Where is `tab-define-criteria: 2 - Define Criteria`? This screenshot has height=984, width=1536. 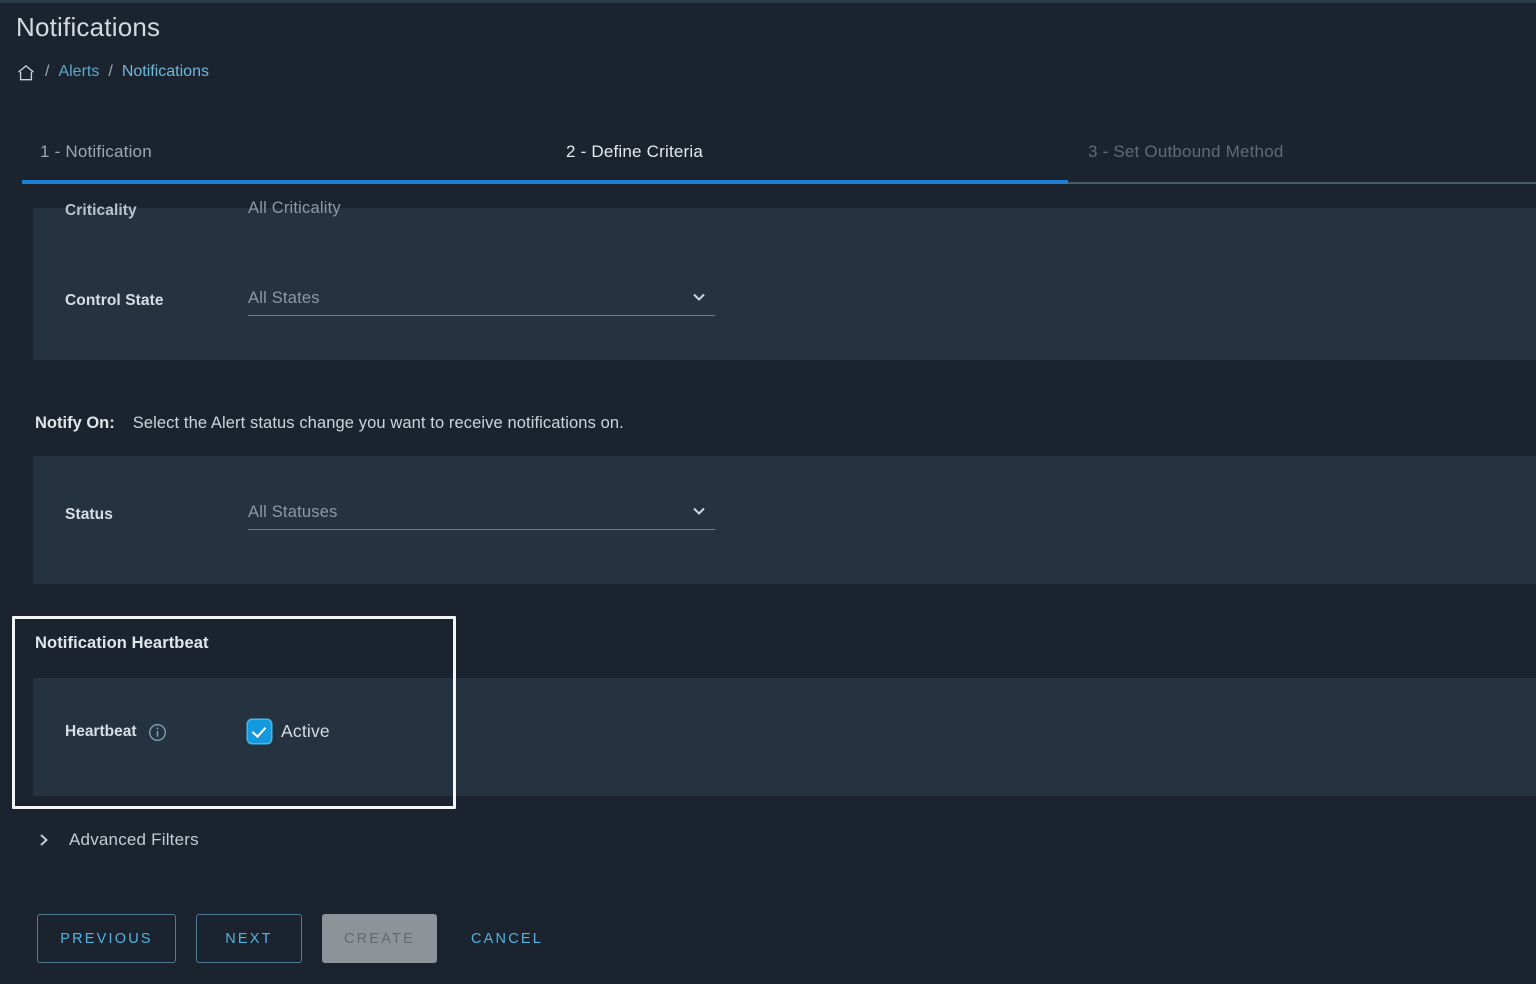 tab-define-criteria: 2 - Define Criteria is located at coordinates (634, 152).